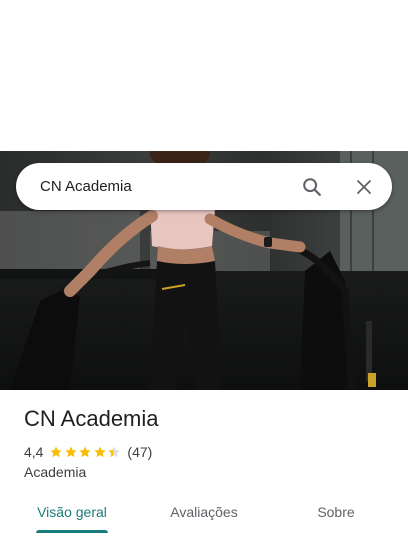 This screenshot has width=408, height=542. What do you see at coordinates (139, 452) in the screenshot?
I see `review-count: (47)` at bounding box center [139, 452].